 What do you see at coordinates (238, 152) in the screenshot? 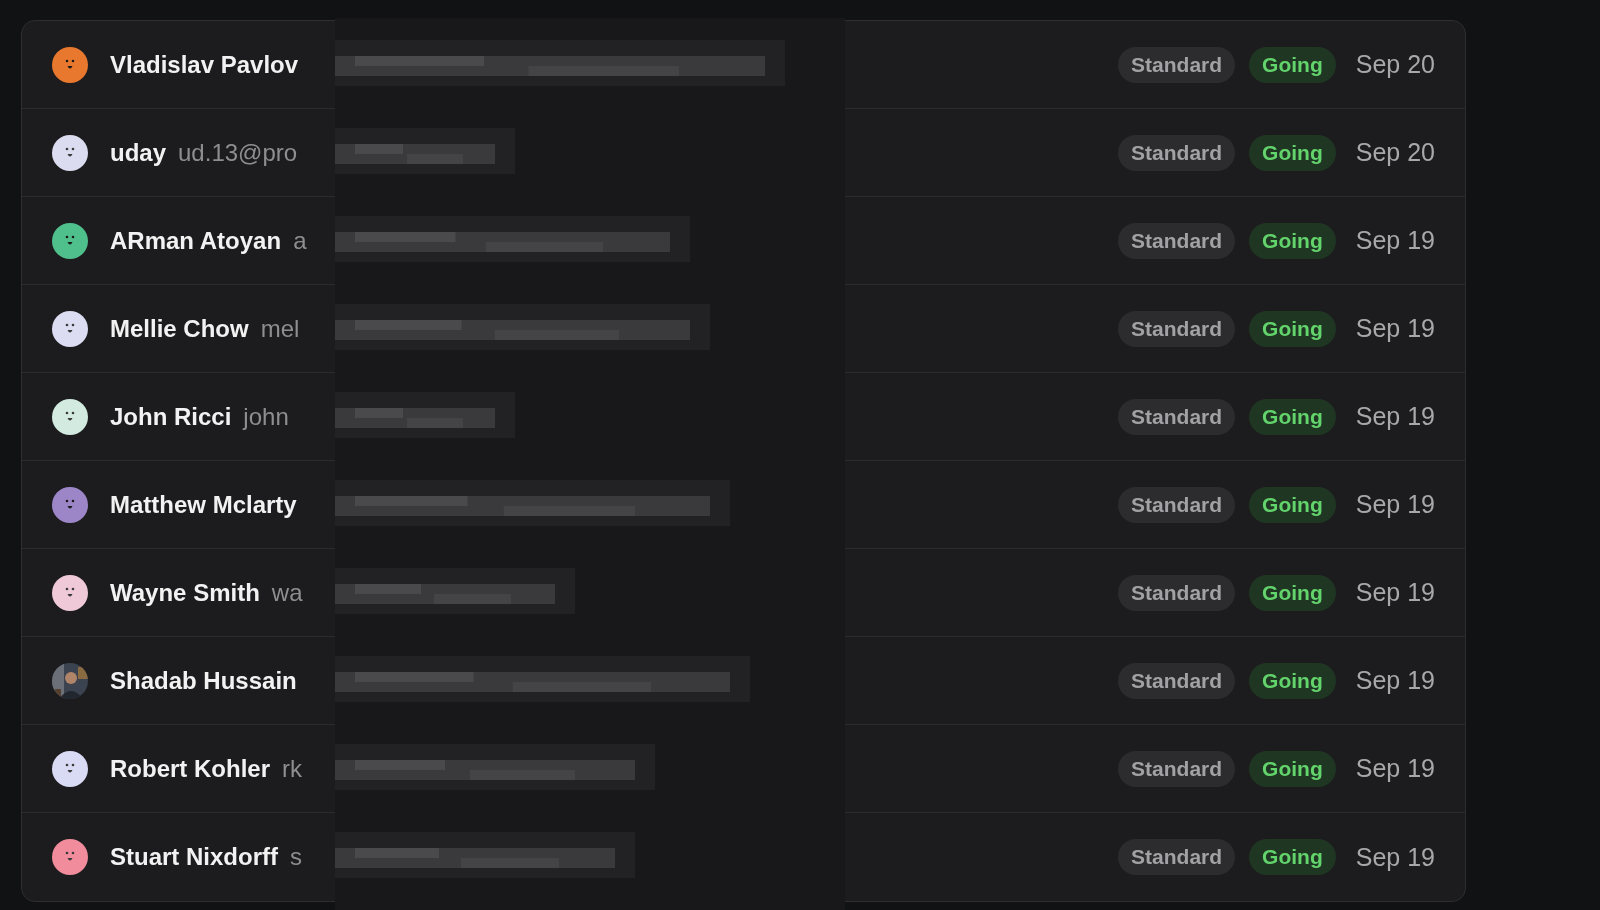
I see `guest-email: ud.13@pro` at bounding box center [238, 152].